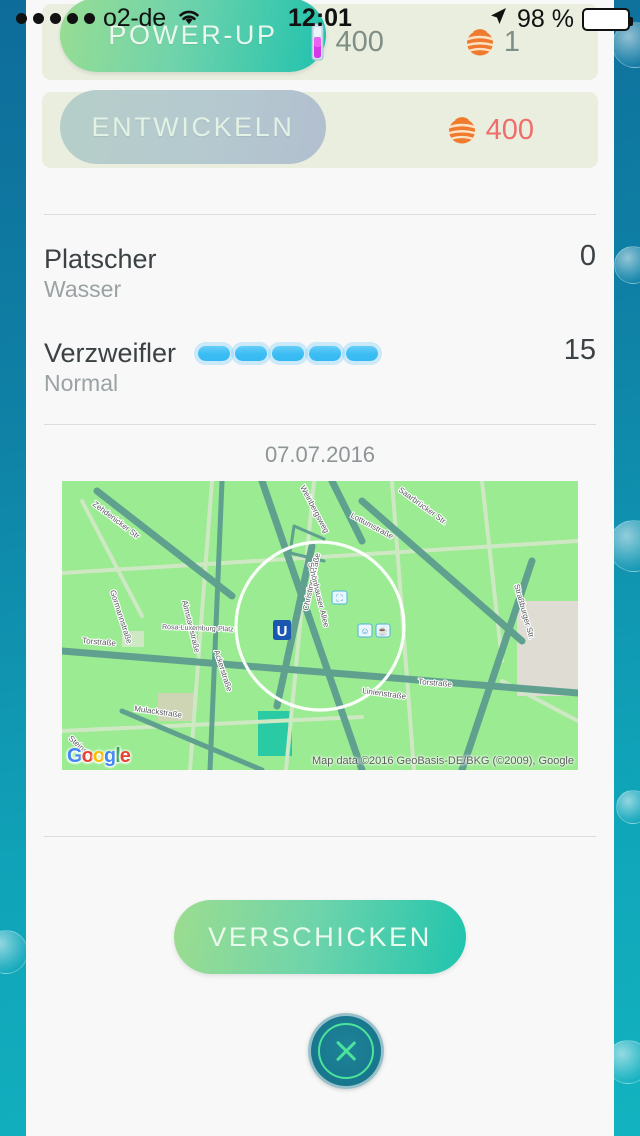 The width and height of the screenshot is (640, 1136). I want to click on move-type: Normal, so click(81, 383).